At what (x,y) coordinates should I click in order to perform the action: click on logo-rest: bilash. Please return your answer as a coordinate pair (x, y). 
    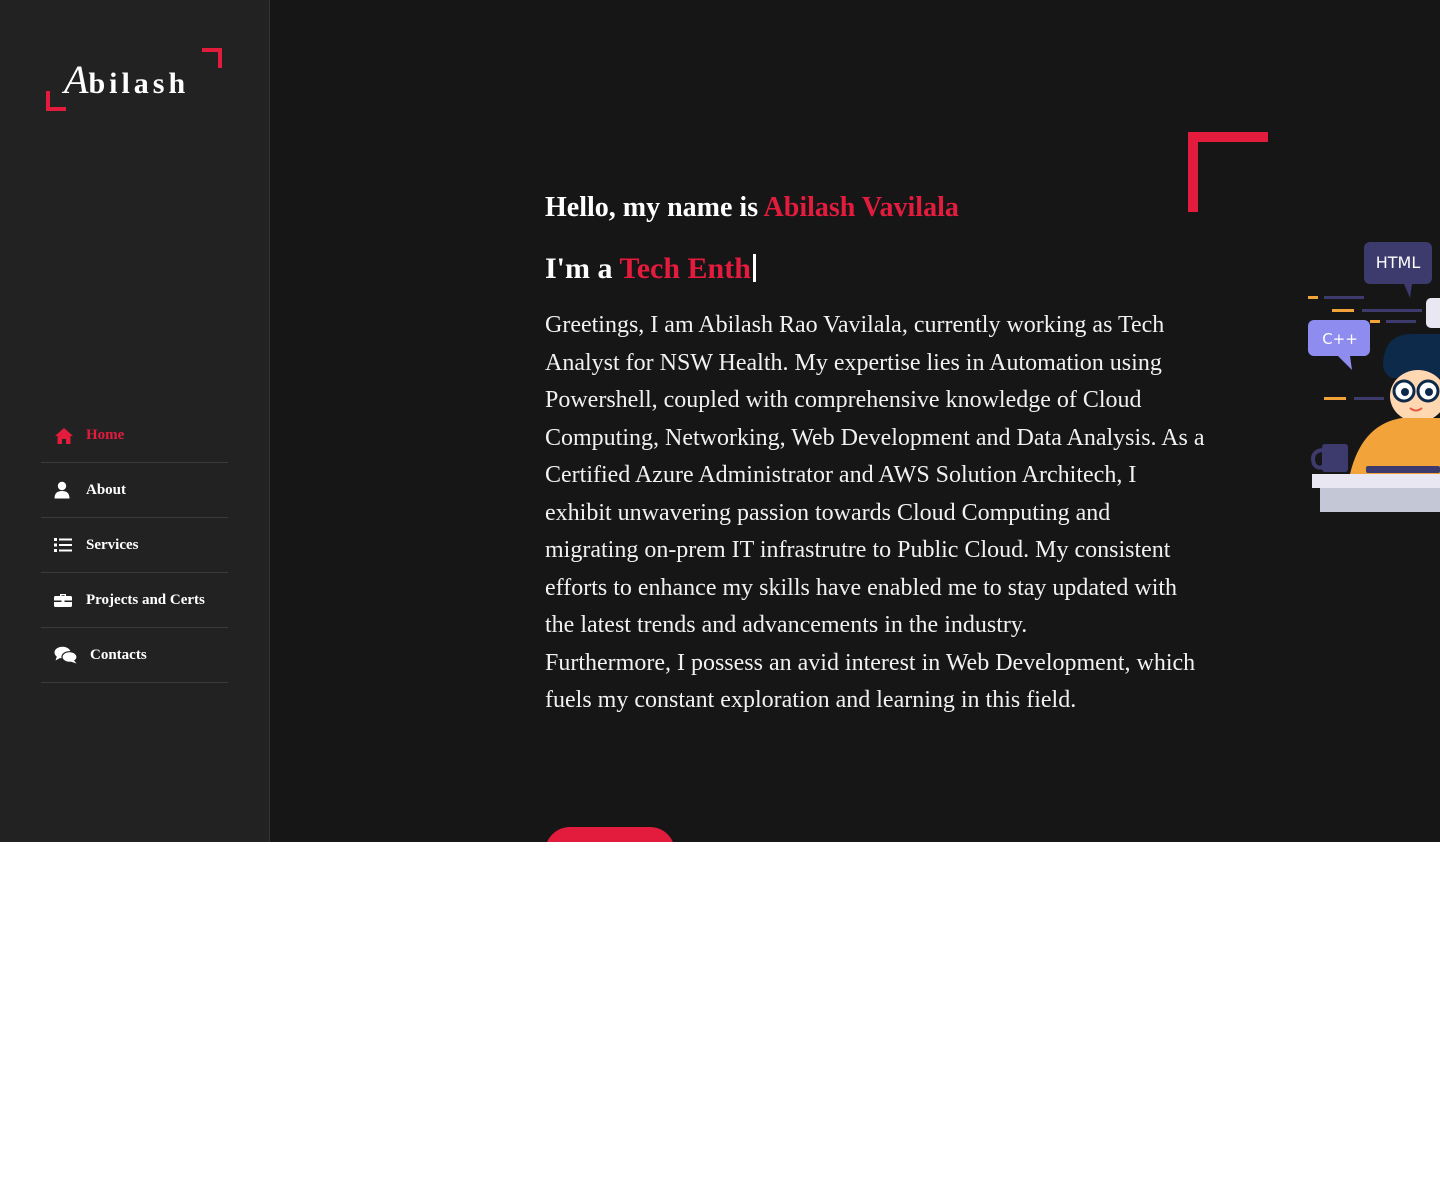
    Looking at the image, I should click on (139, 83).